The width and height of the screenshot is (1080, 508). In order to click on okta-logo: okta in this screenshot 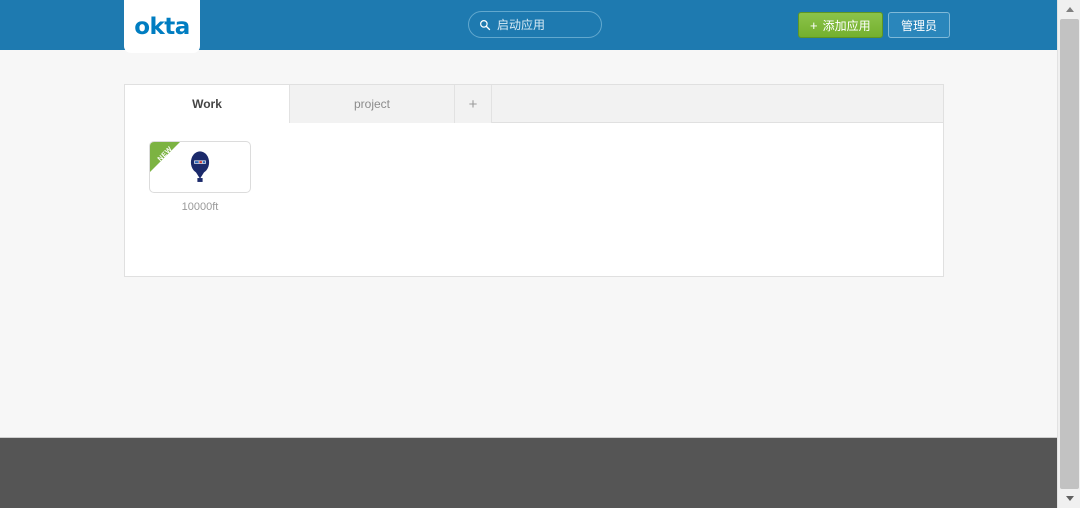, I will do `click(162, 26)`.